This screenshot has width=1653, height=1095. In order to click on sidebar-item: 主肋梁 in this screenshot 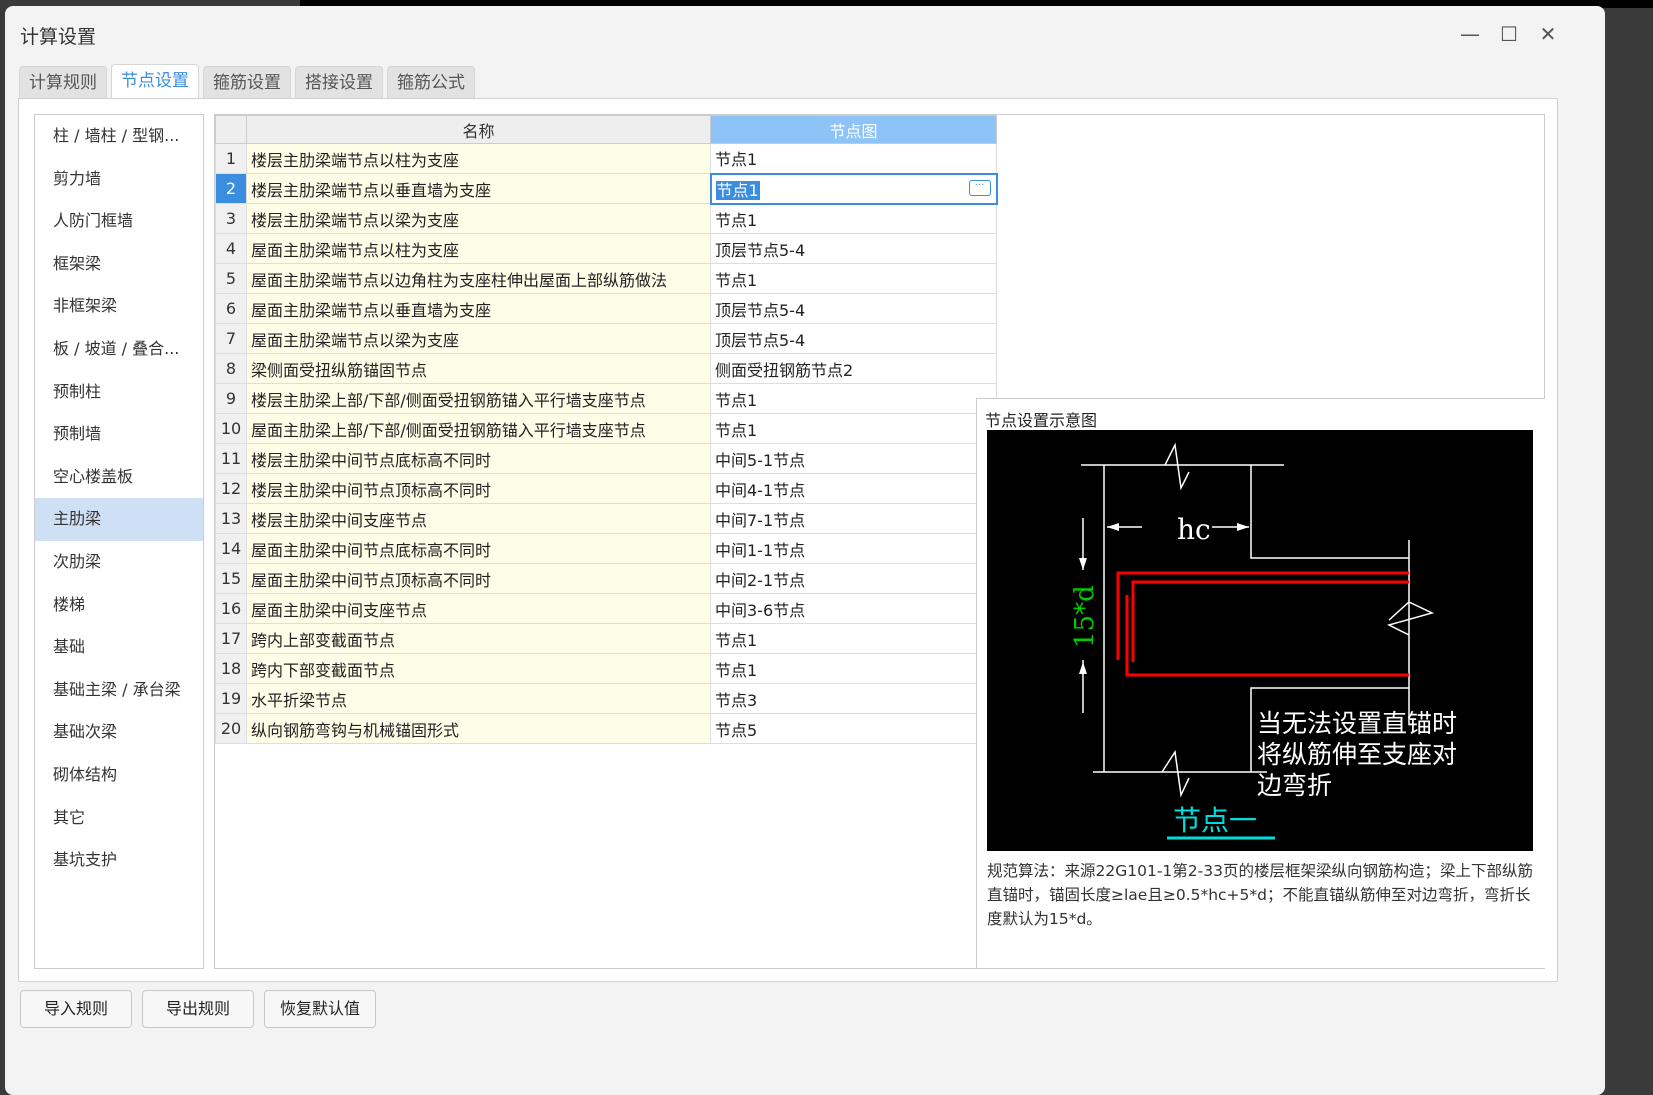, I will do `click(119, 519)`.